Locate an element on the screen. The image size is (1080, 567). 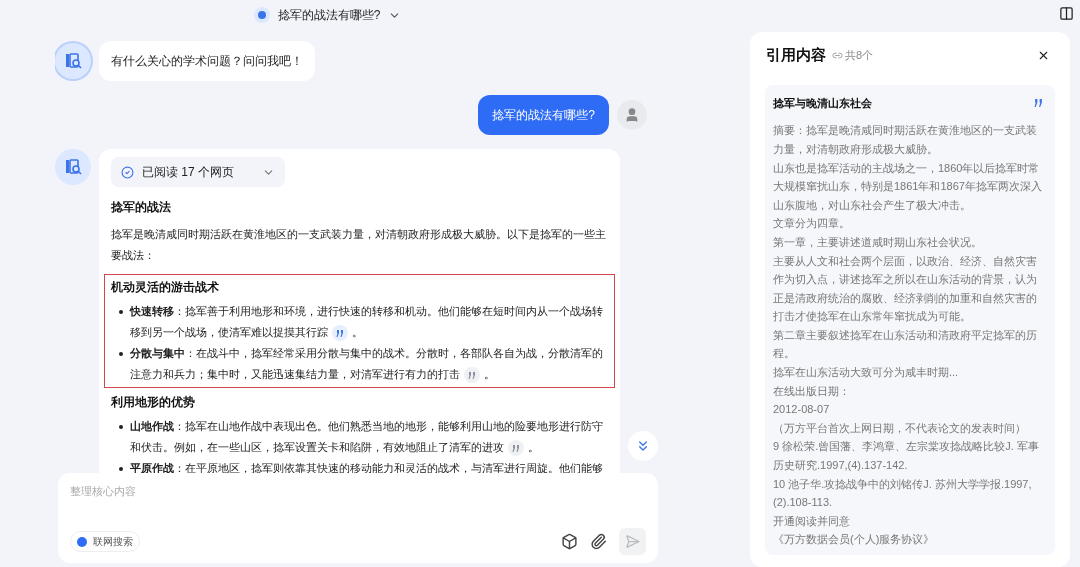
citation-text: 开通阅读并同意 is located at coordinates (812, 521).